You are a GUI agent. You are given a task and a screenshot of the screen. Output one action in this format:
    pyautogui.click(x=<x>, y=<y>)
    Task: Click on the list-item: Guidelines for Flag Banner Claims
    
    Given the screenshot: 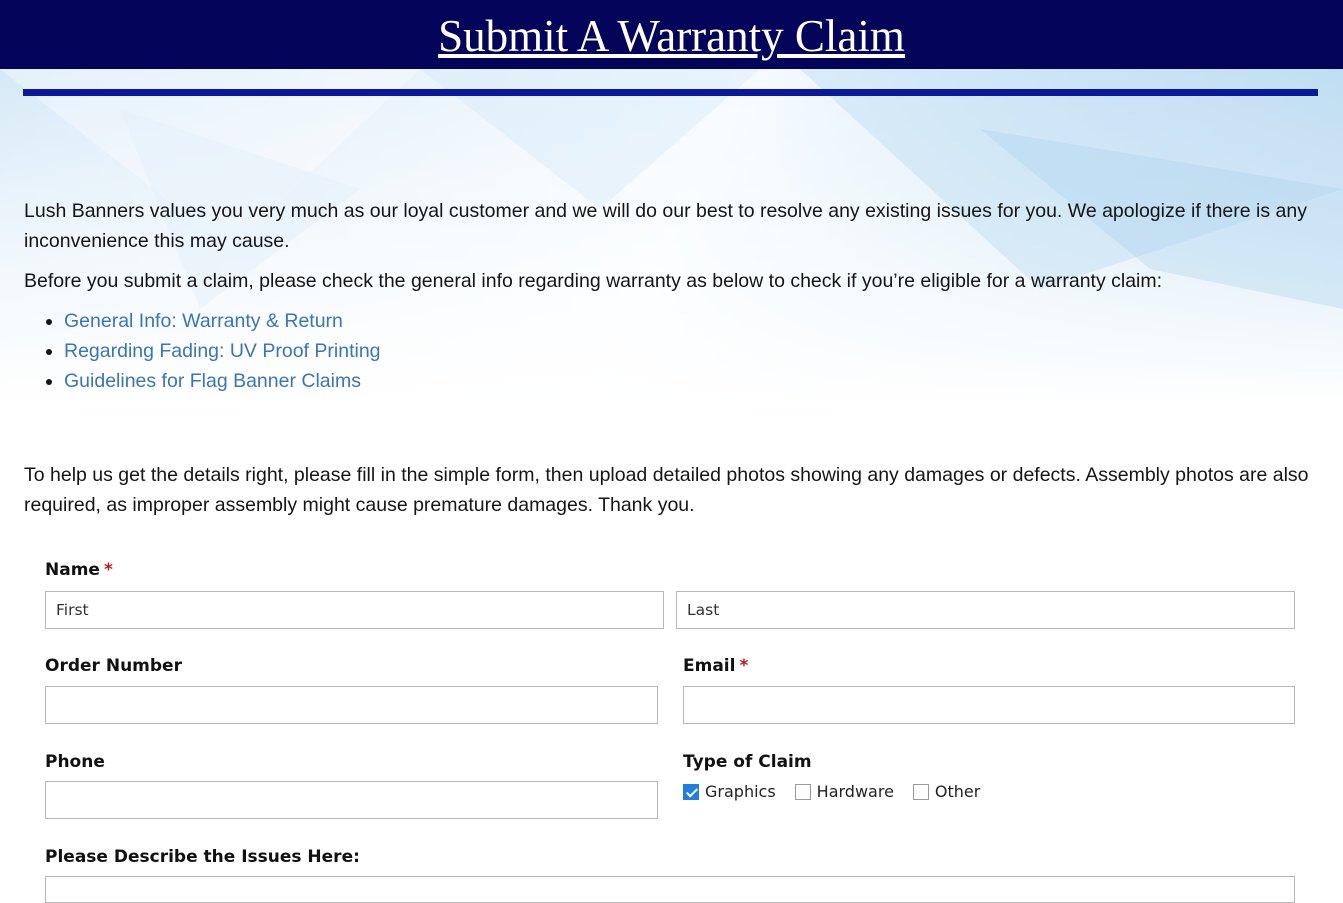 What is the action you would take?
    pyautogui.click(x=691, y=381)
    